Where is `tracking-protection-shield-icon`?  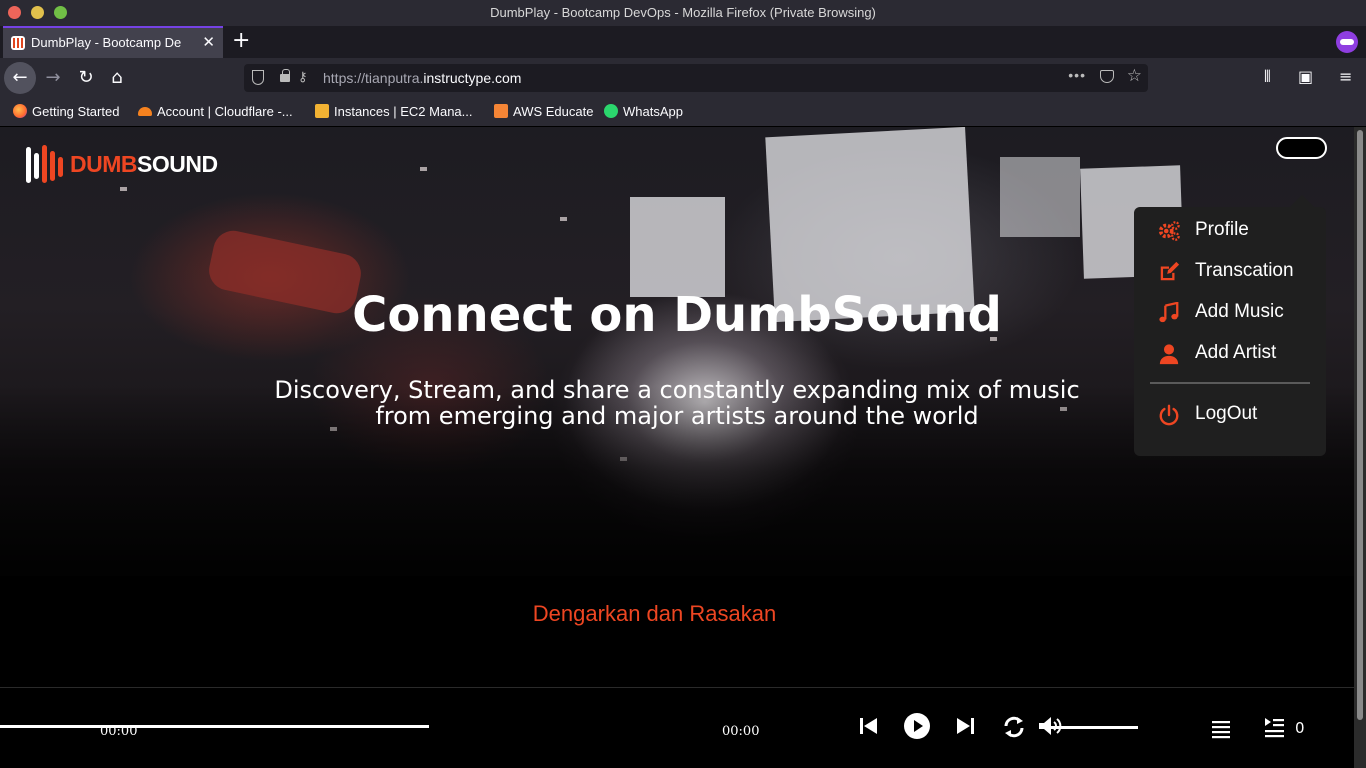 tracking-protection-shield-icon is located at coordinates (258, 77).